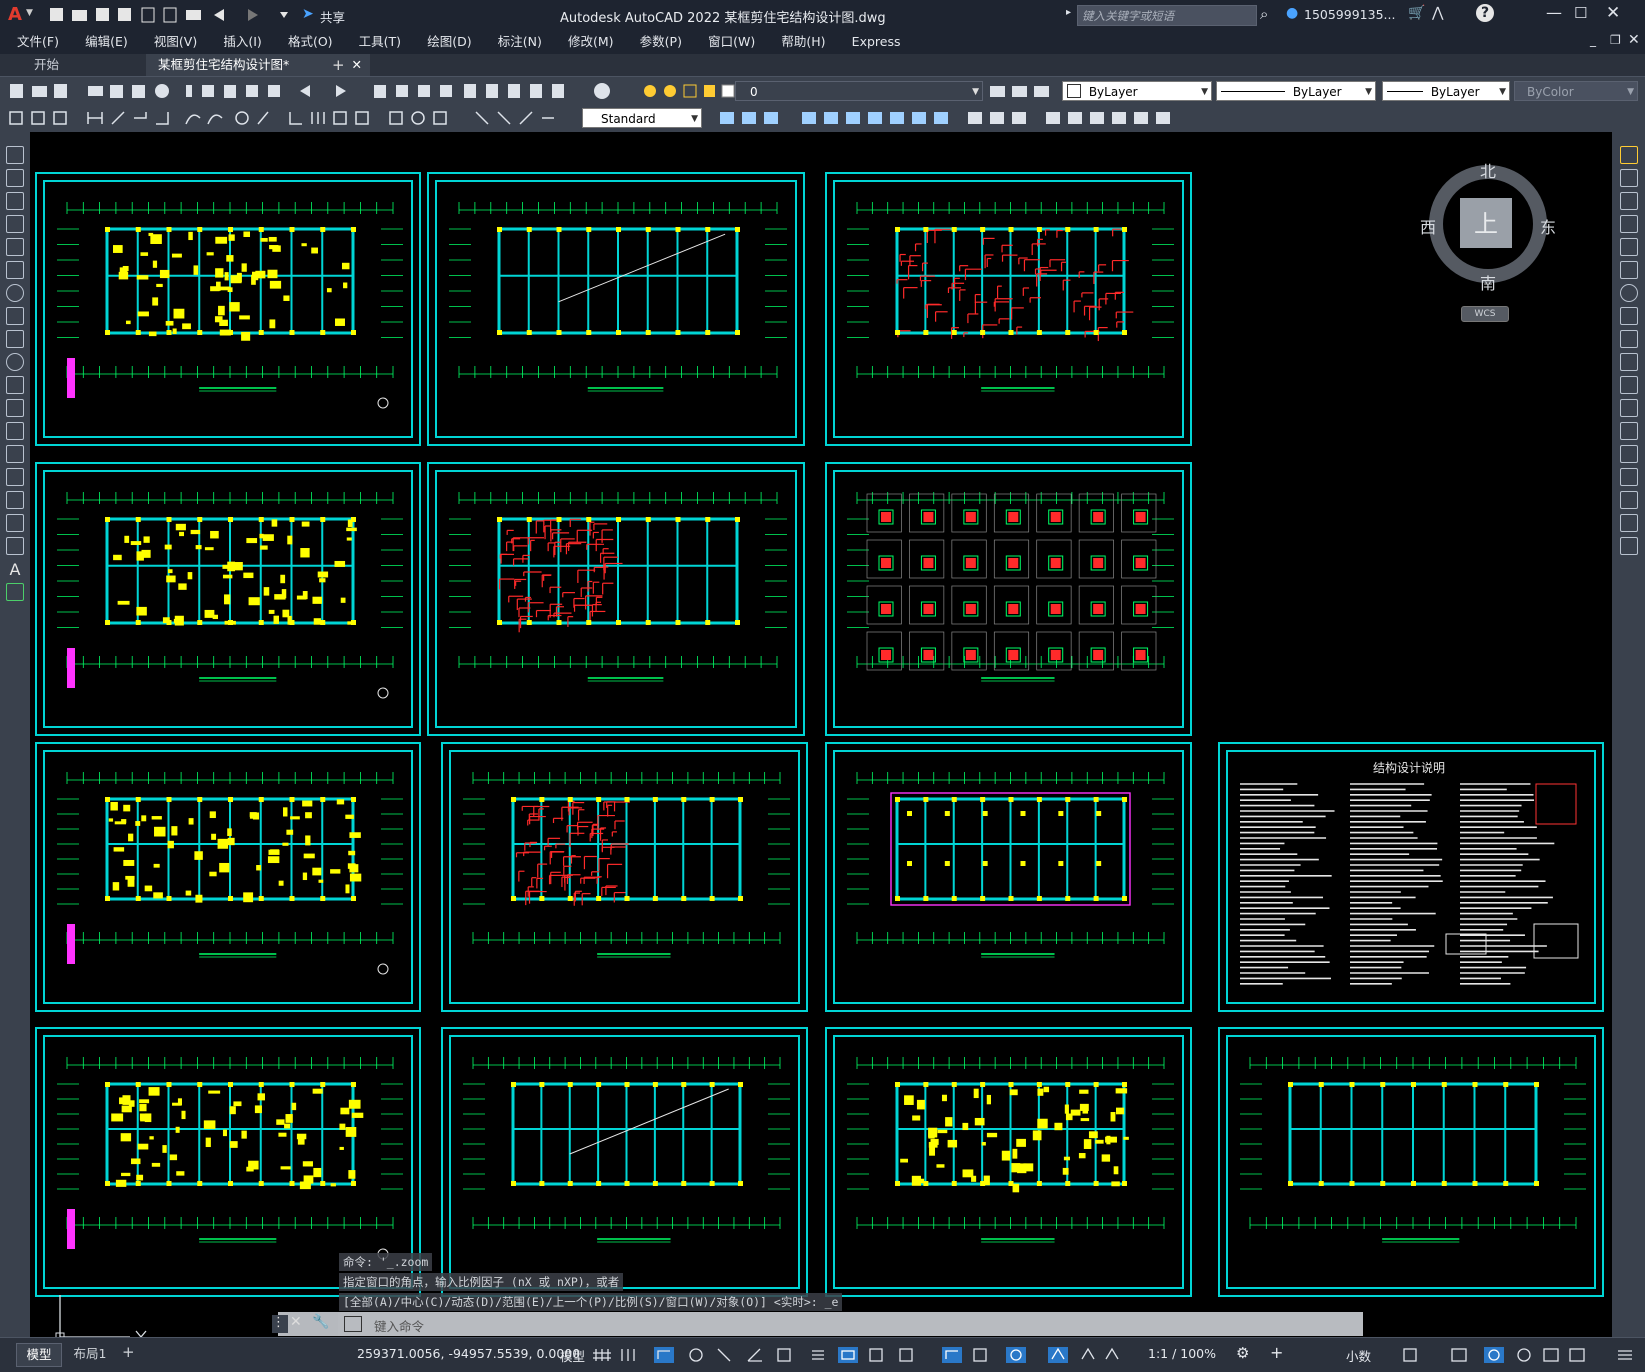 The width and height of the screenshot is (1645, 1372). What do you see at coordinates (1628, 523) in the screenshot?
I see `blend-curves-icon` at bounding box center [1628, 523].